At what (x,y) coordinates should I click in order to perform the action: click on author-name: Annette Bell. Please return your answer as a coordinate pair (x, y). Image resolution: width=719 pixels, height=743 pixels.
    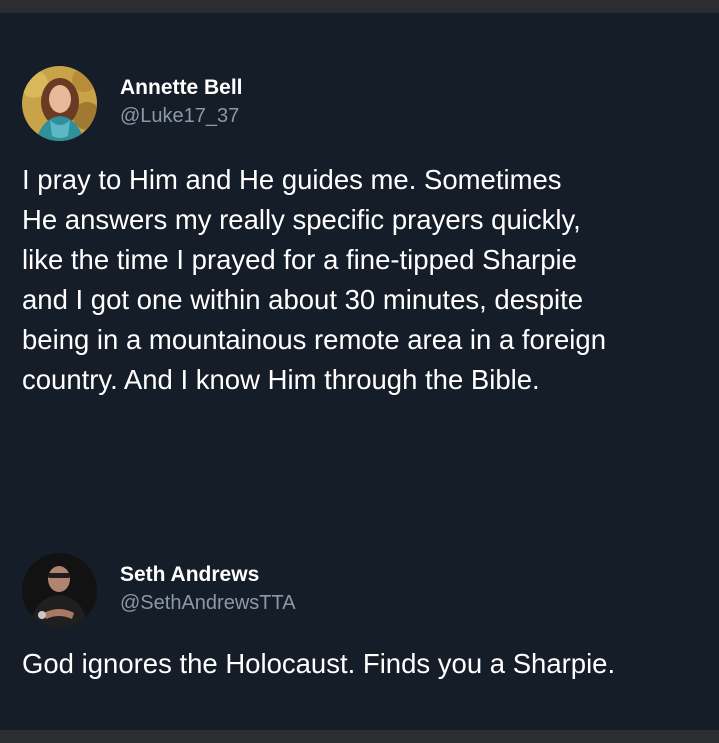
    Looking at the image, I should click on (181, 88).